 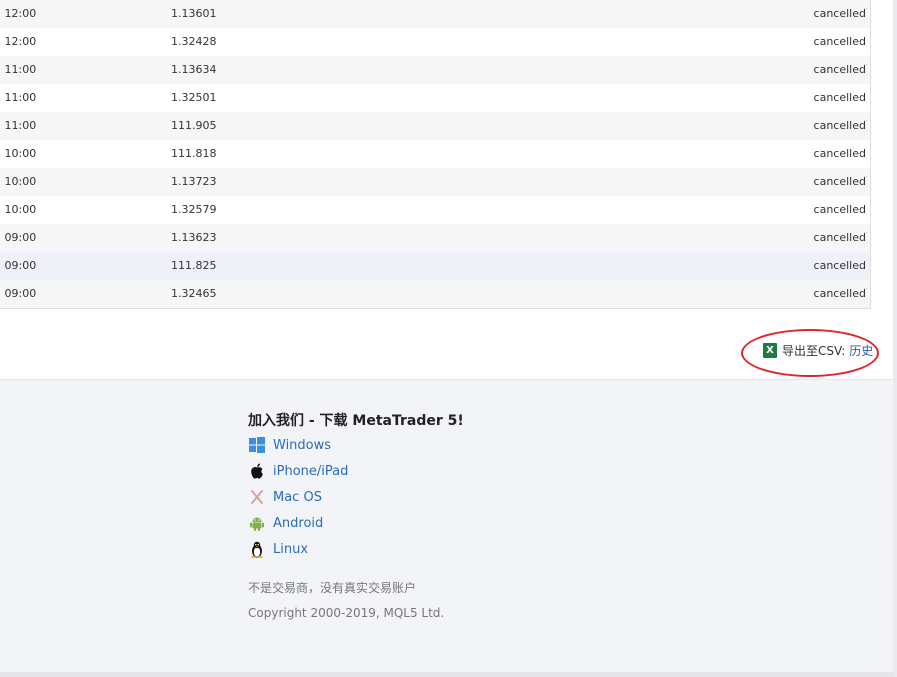 I want to click on cell-price: 111.818, so click(x=194, y=153).